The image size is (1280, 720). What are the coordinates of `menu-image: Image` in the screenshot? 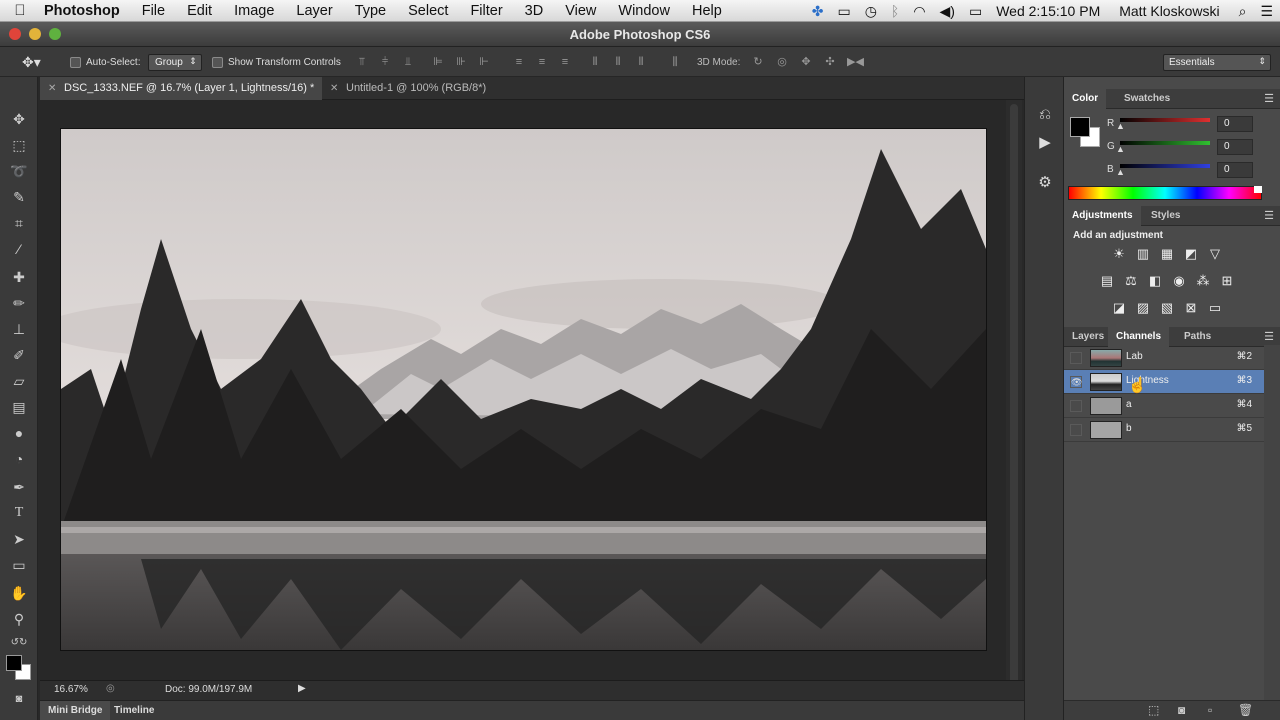 It's located at (254, 11).